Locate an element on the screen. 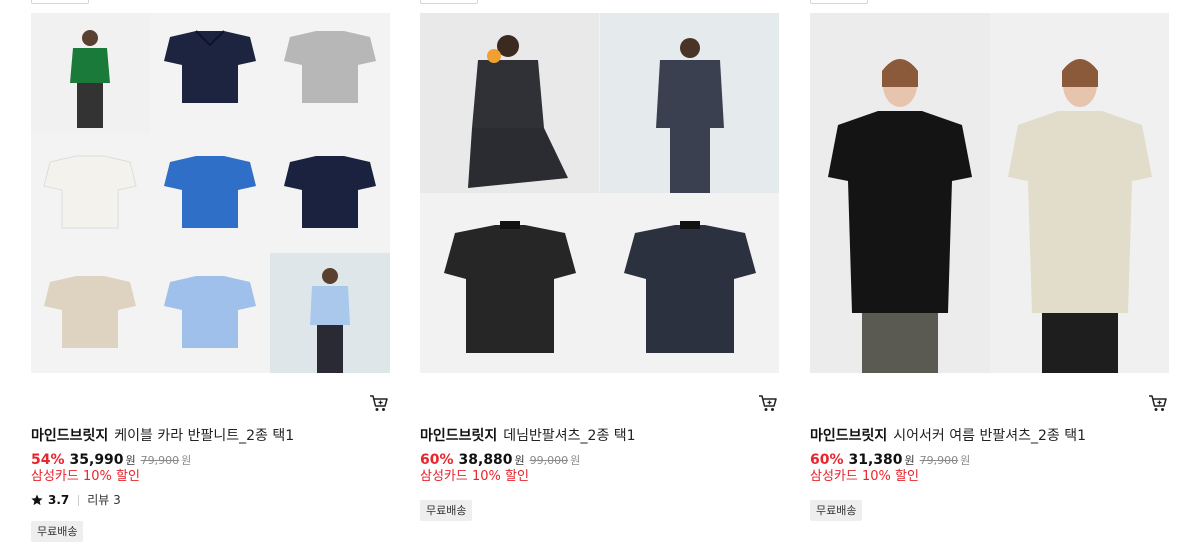  discount-rate: 54% is located at coordinates (48, 460).